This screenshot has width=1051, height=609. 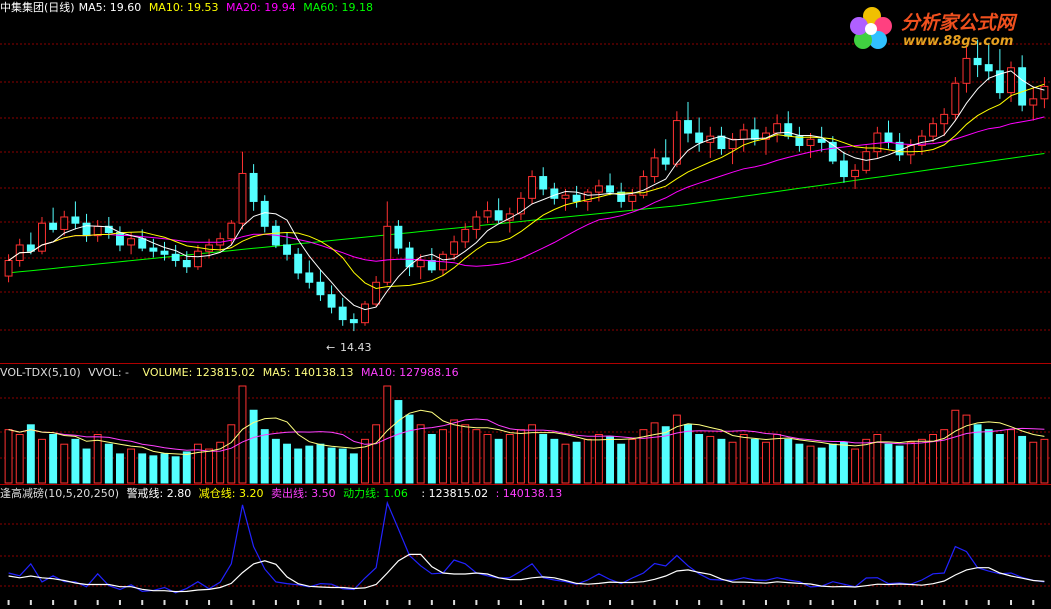 What do you see at coordinates (60, 493) in the screenshot?
I see `ind-name: 逢高减磅(10,5,20,250)` at bounding box center [60, 493].